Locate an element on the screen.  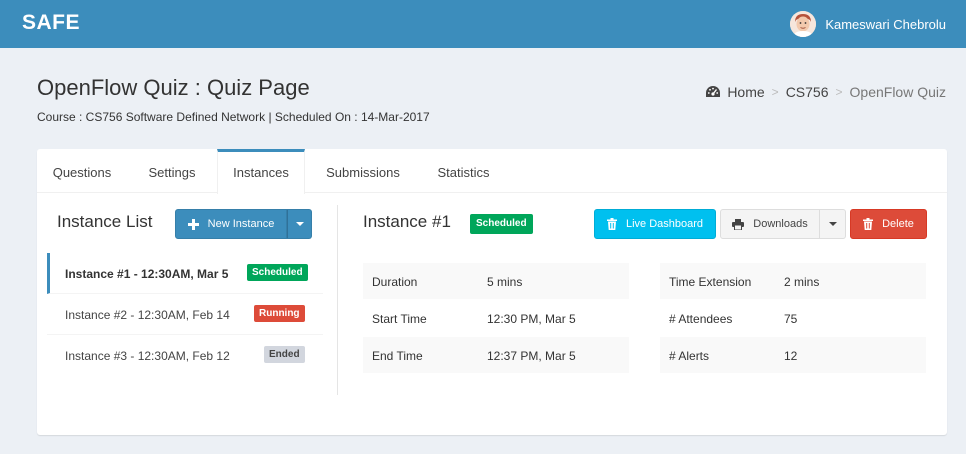
instance-list-item: Instance #2 - 12:30AM, Feb 14 Running is located at coordinates (185, 314).